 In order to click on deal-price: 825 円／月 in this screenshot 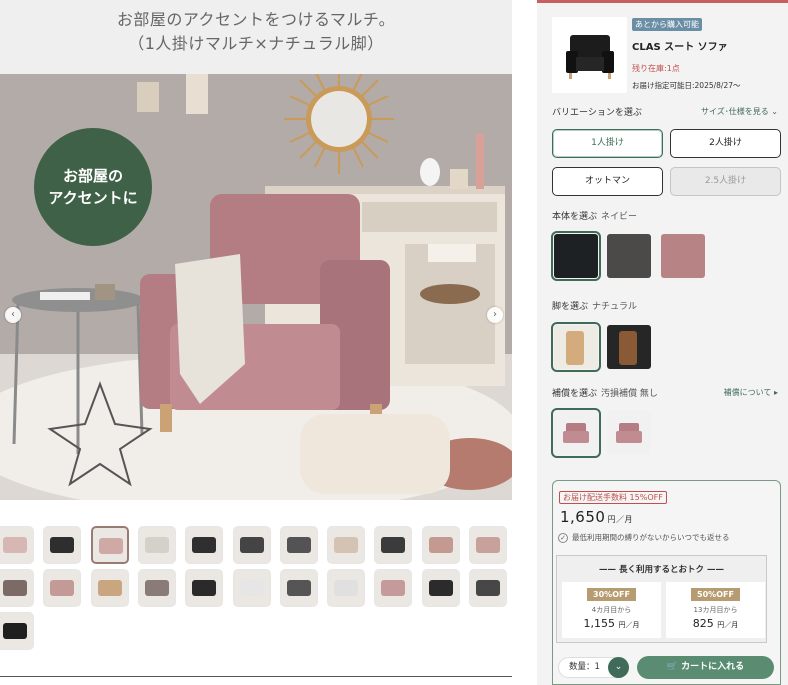, I will do `click(715, 623)`.